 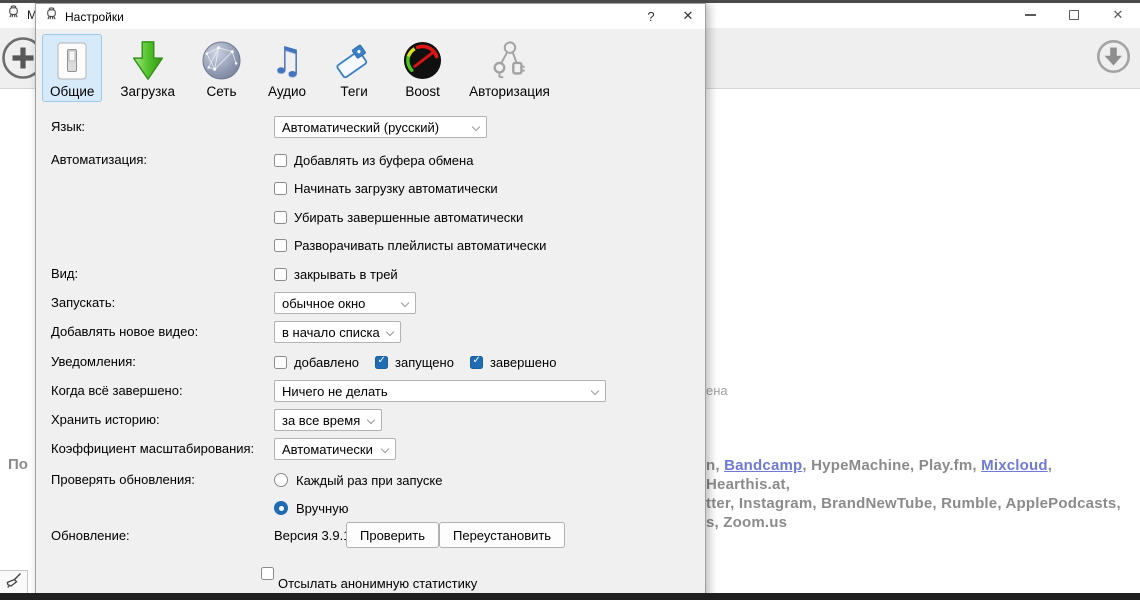 What do you see at coordinates (384, 160) in the screenshot?
I see `checkbox-label: Добавлять из буфера обмена` at bounding box center [384, 160].